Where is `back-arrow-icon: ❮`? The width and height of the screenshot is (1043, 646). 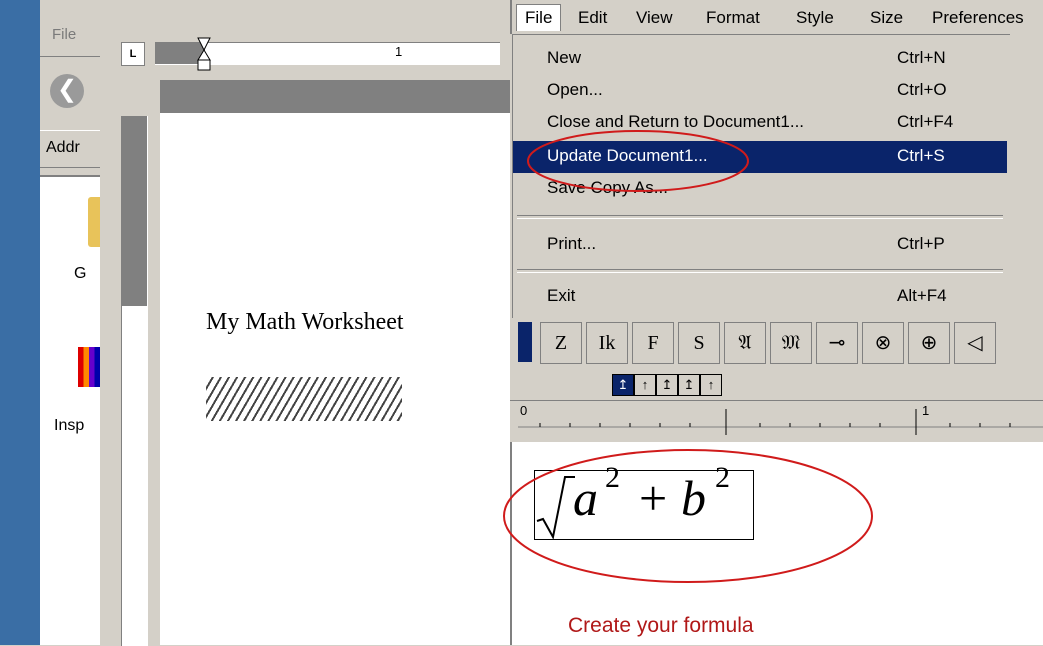
back-arrow-icon: ❮ is located at coordinates (67, 91).